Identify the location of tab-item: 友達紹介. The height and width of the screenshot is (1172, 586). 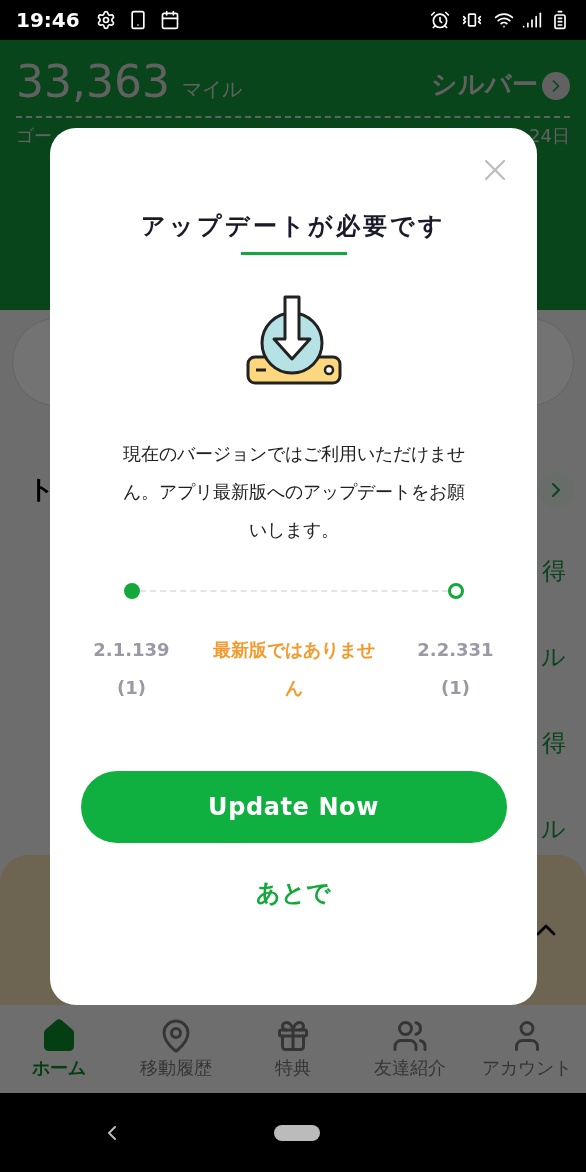
(410, 1049).